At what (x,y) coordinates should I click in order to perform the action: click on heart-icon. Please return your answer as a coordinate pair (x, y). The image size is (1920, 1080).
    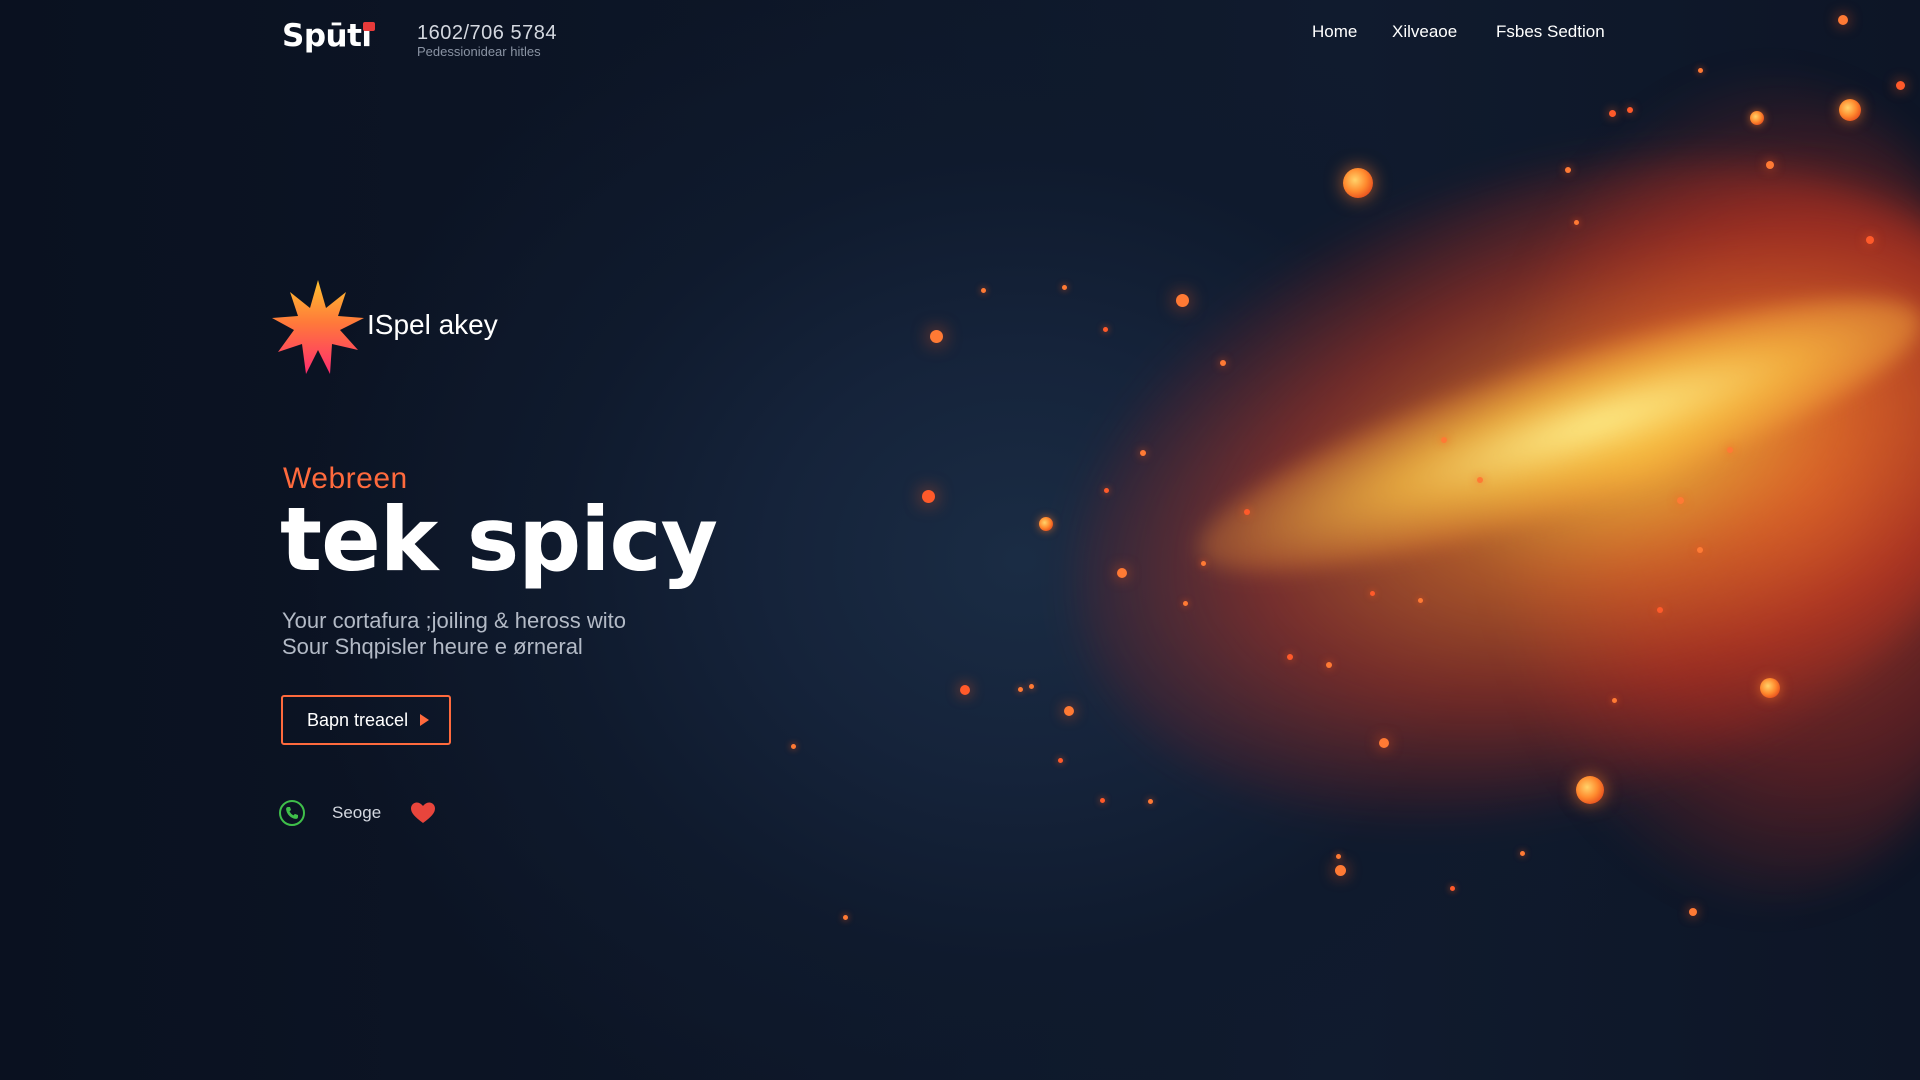
    Looking at the image, I should click on (423, 813).